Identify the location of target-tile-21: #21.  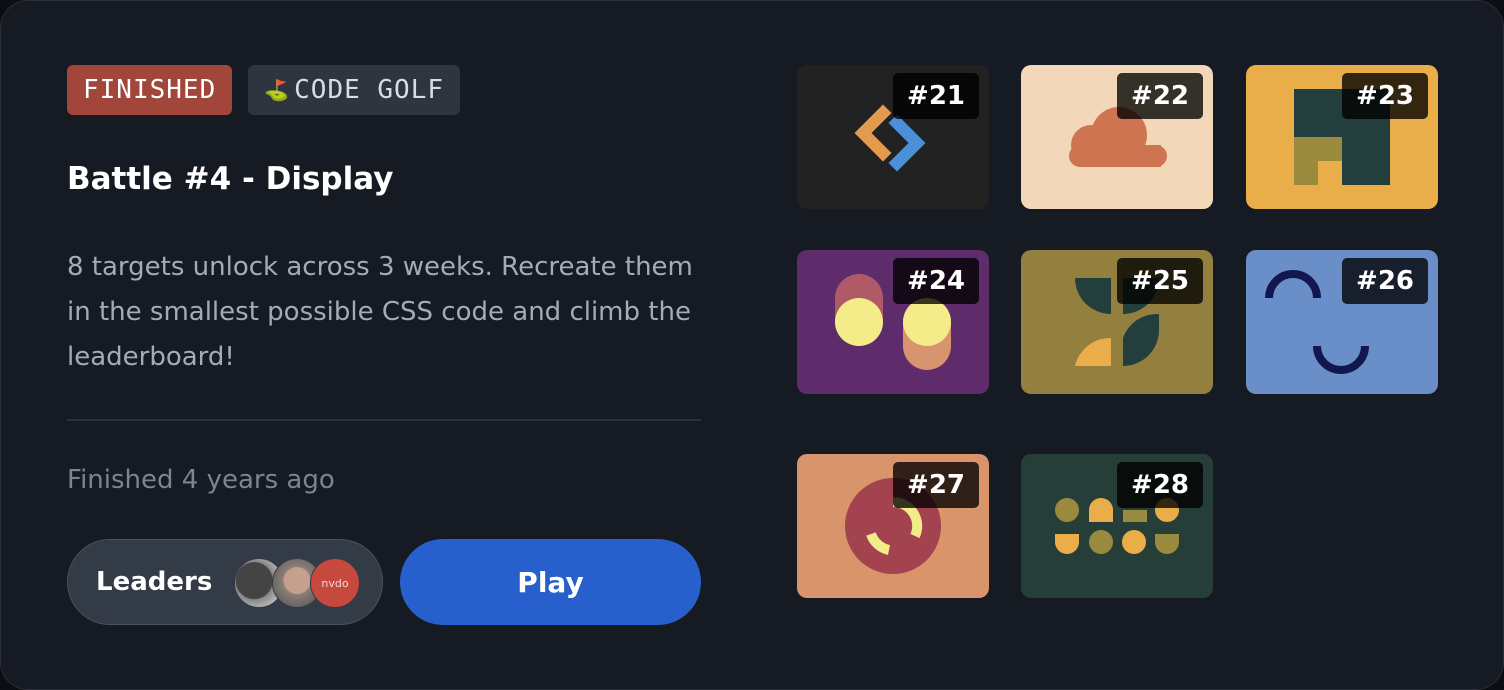
(893, 137).